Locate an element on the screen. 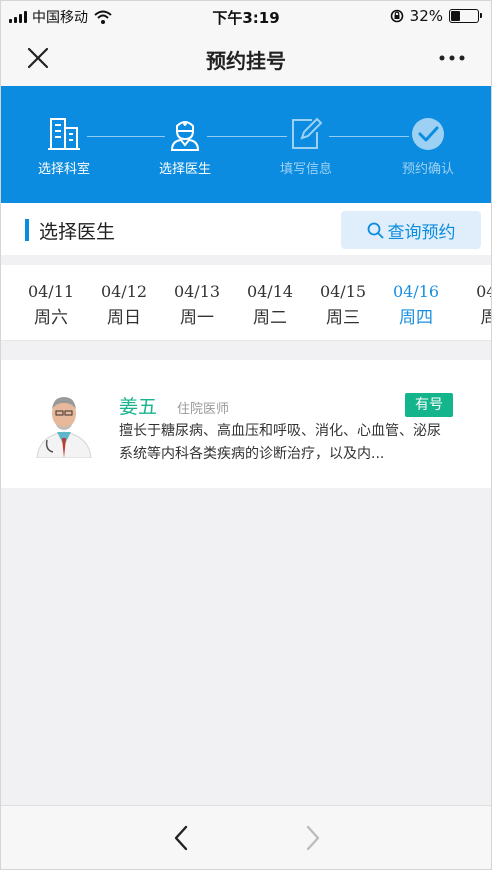 The height and width of the screenshot is (870, 492). step-label: 选择医生 is located at coordinates (184, 169).